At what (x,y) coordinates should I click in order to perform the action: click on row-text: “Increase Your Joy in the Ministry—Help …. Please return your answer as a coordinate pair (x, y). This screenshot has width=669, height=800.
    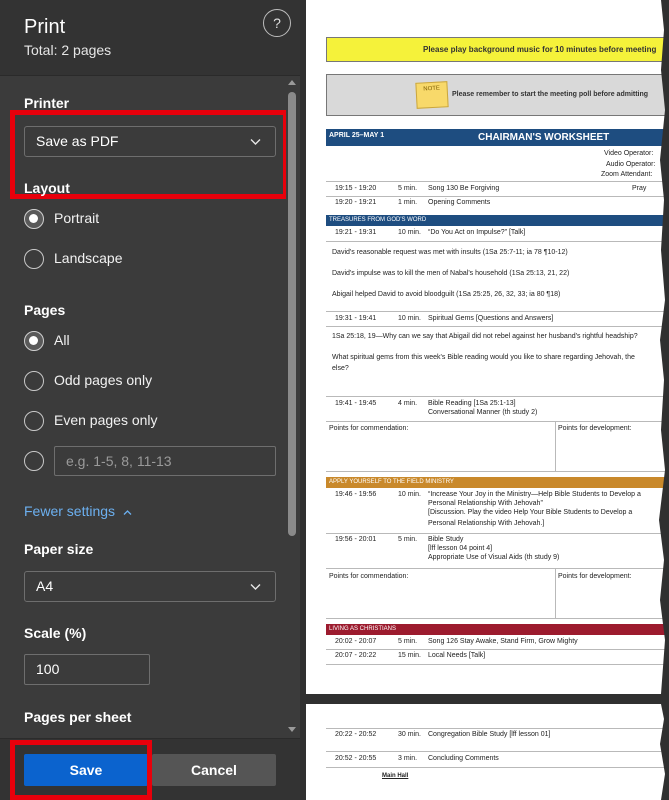
    Looking at the image, I should click on (534, 494).